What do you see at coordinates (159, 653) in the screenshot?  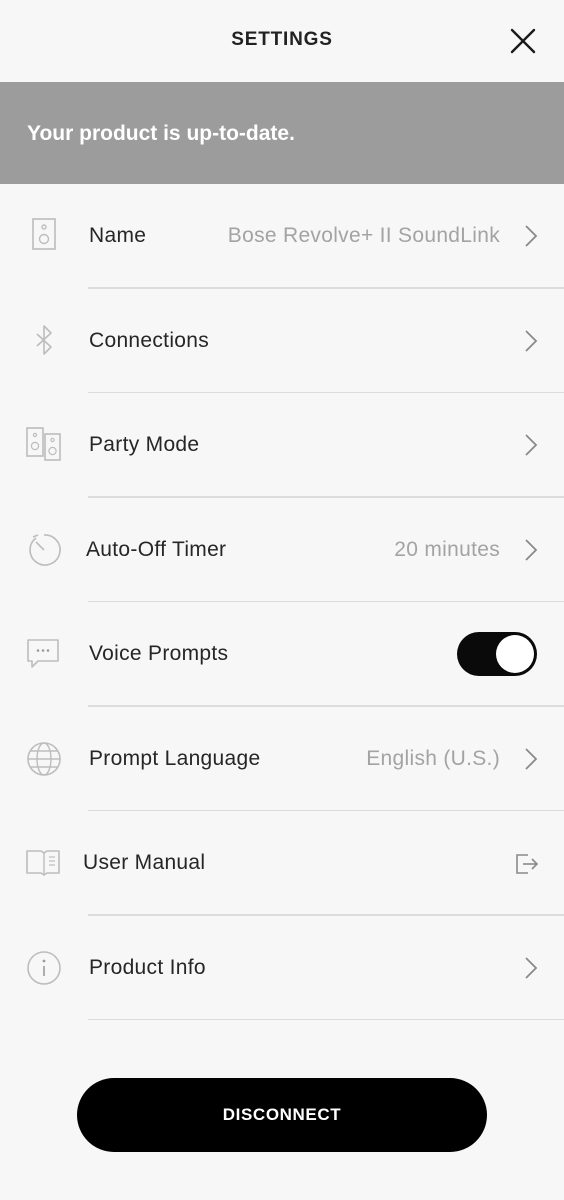 I see `settings-item-label: Voice Prompts` at bounding box center [159, 653].